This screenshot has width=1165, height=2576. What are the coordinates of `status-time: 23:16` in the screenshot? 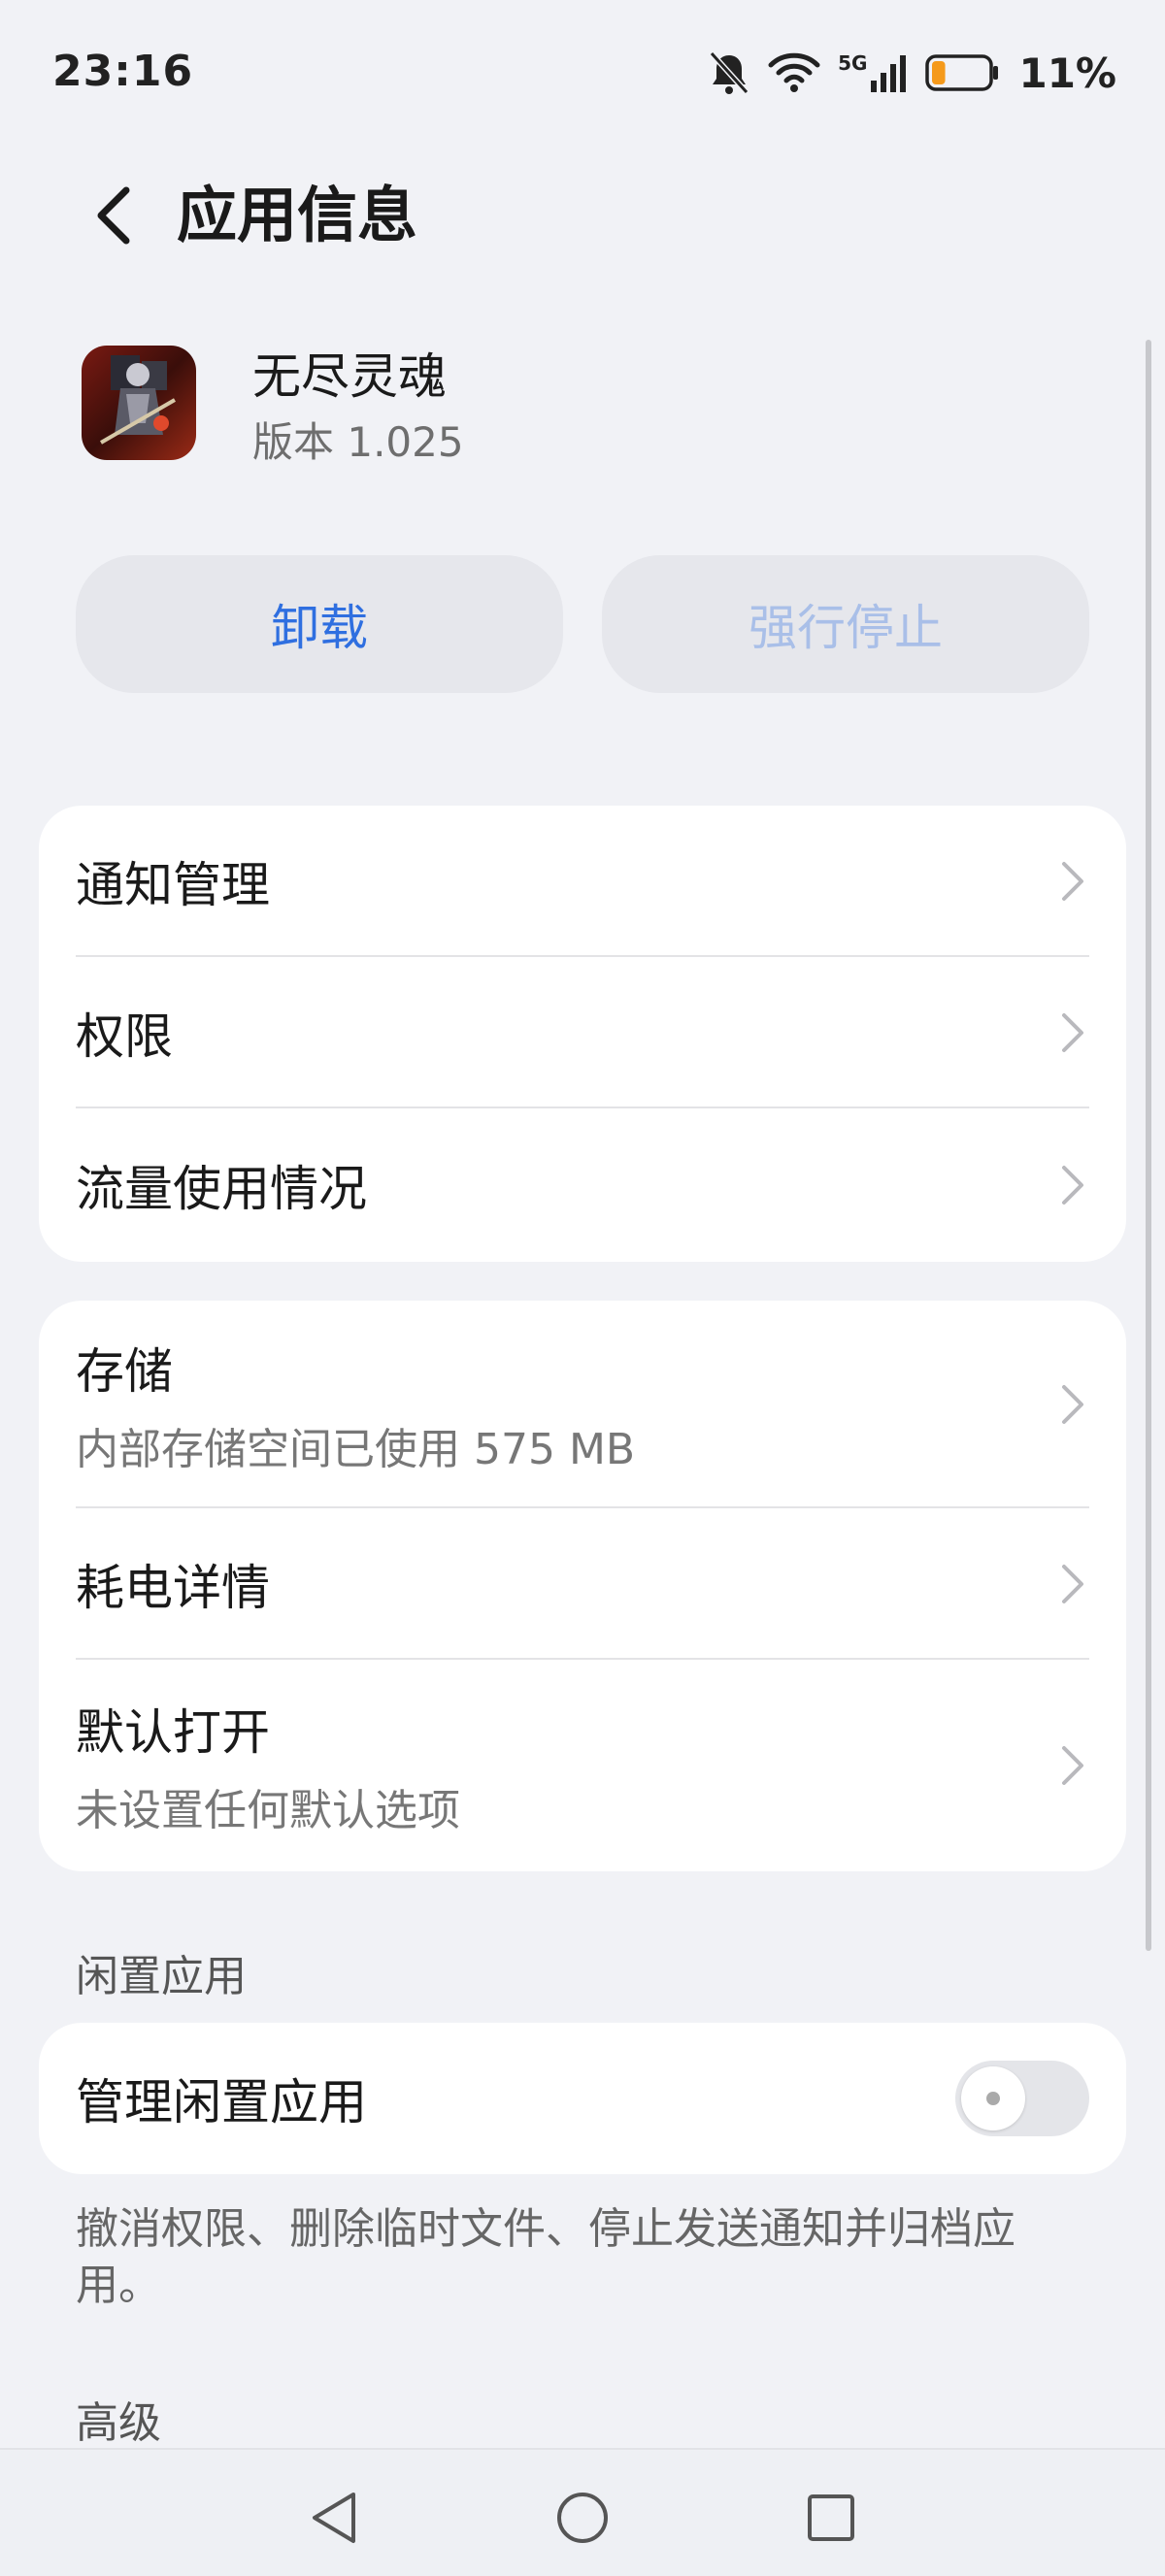 It's located at (123, 71).